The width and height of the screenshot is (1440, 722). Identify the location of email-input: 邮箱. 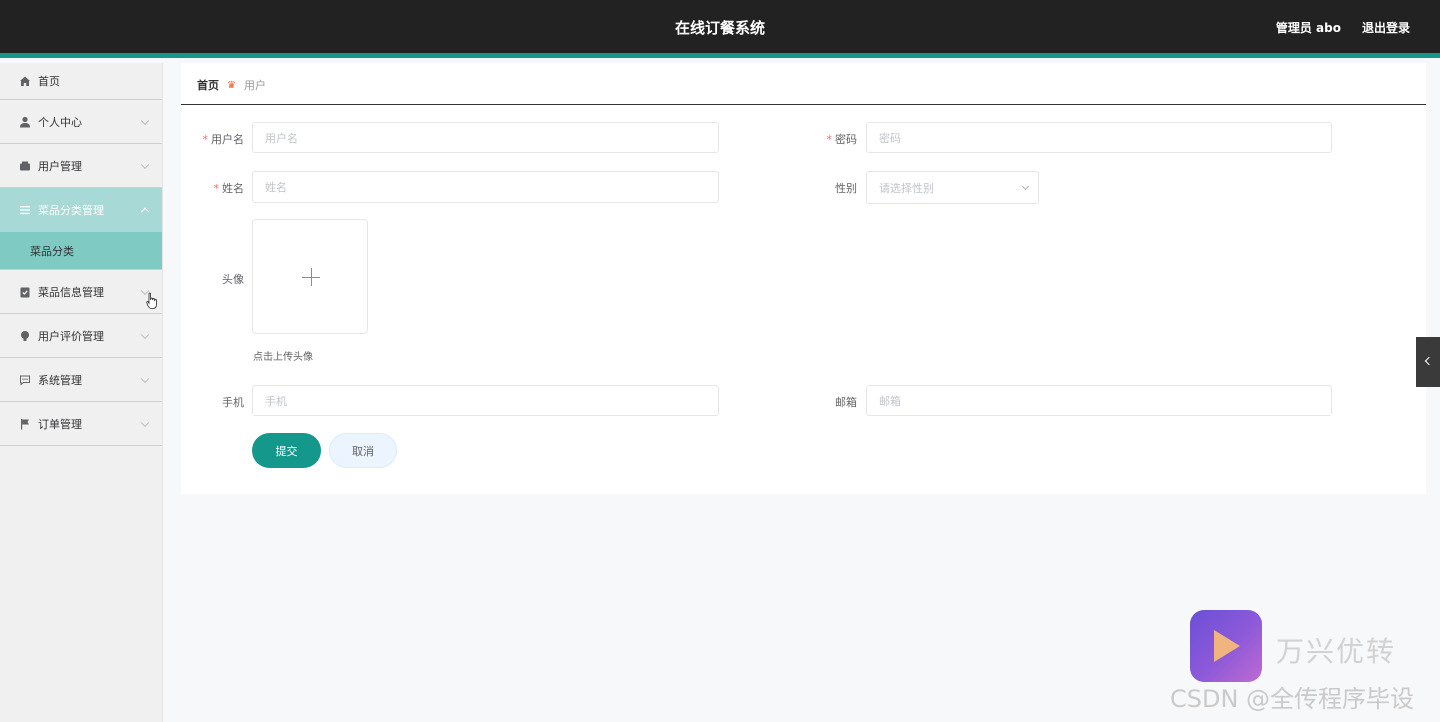
(1099, 400).